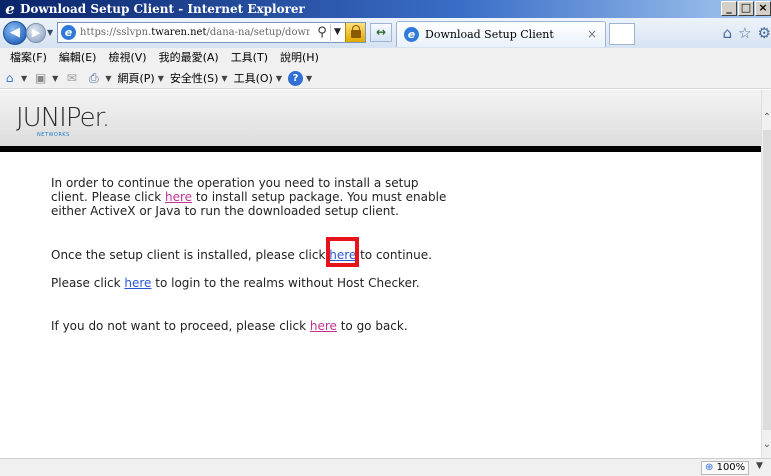  Describe the element at coordinates (385, 467) in the screenshot. I see `status-bar: ⊕ 100% ▼` at that location.